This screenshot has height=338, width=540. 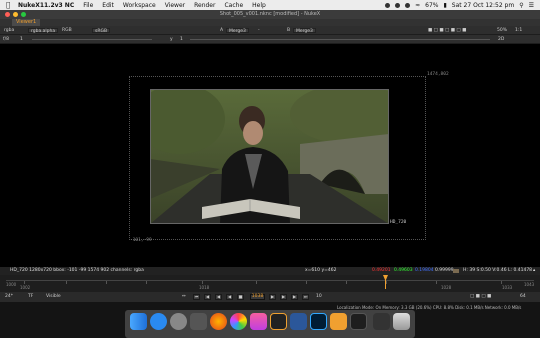 I want to click on menu-viewer: Viewer, so click(x=175, y=5).